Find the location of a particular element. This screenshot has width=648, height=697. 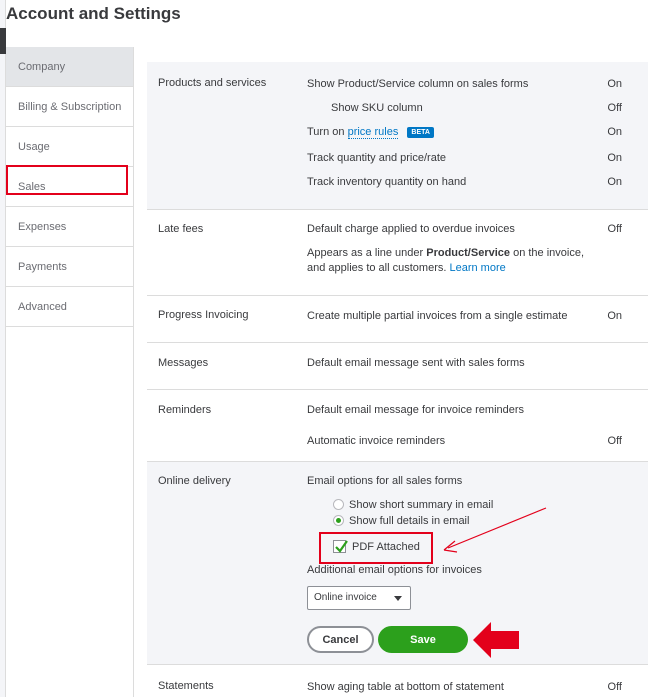

radio-full-details: Show full details in email is located at coordinates (401, 521).